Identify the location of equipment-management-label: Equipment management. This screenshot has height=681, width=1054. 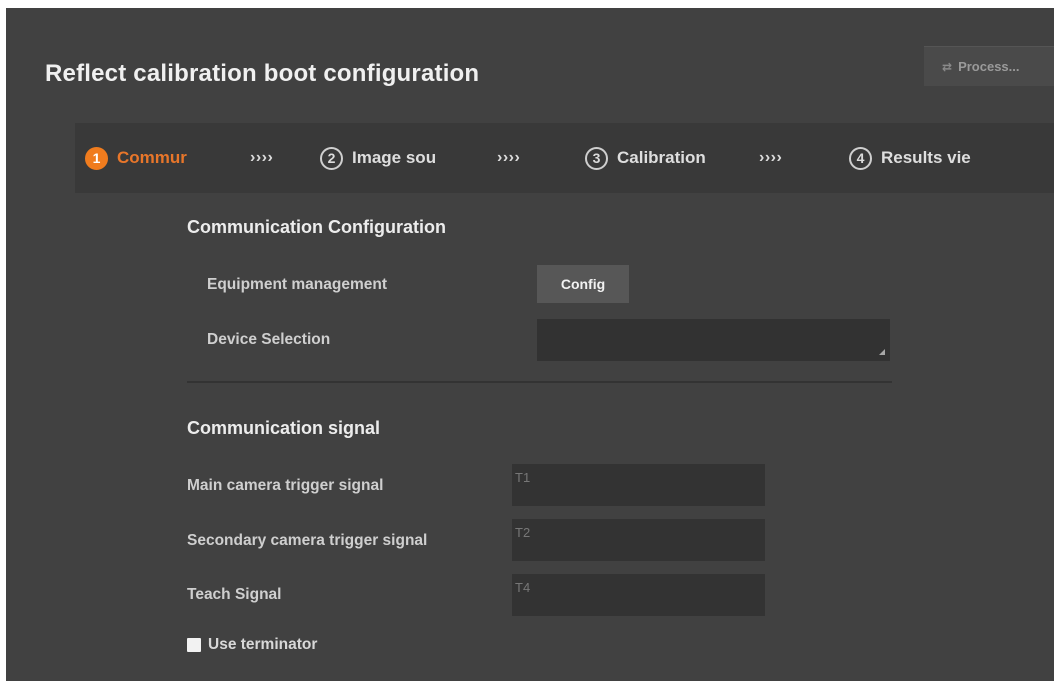
(297, 284).